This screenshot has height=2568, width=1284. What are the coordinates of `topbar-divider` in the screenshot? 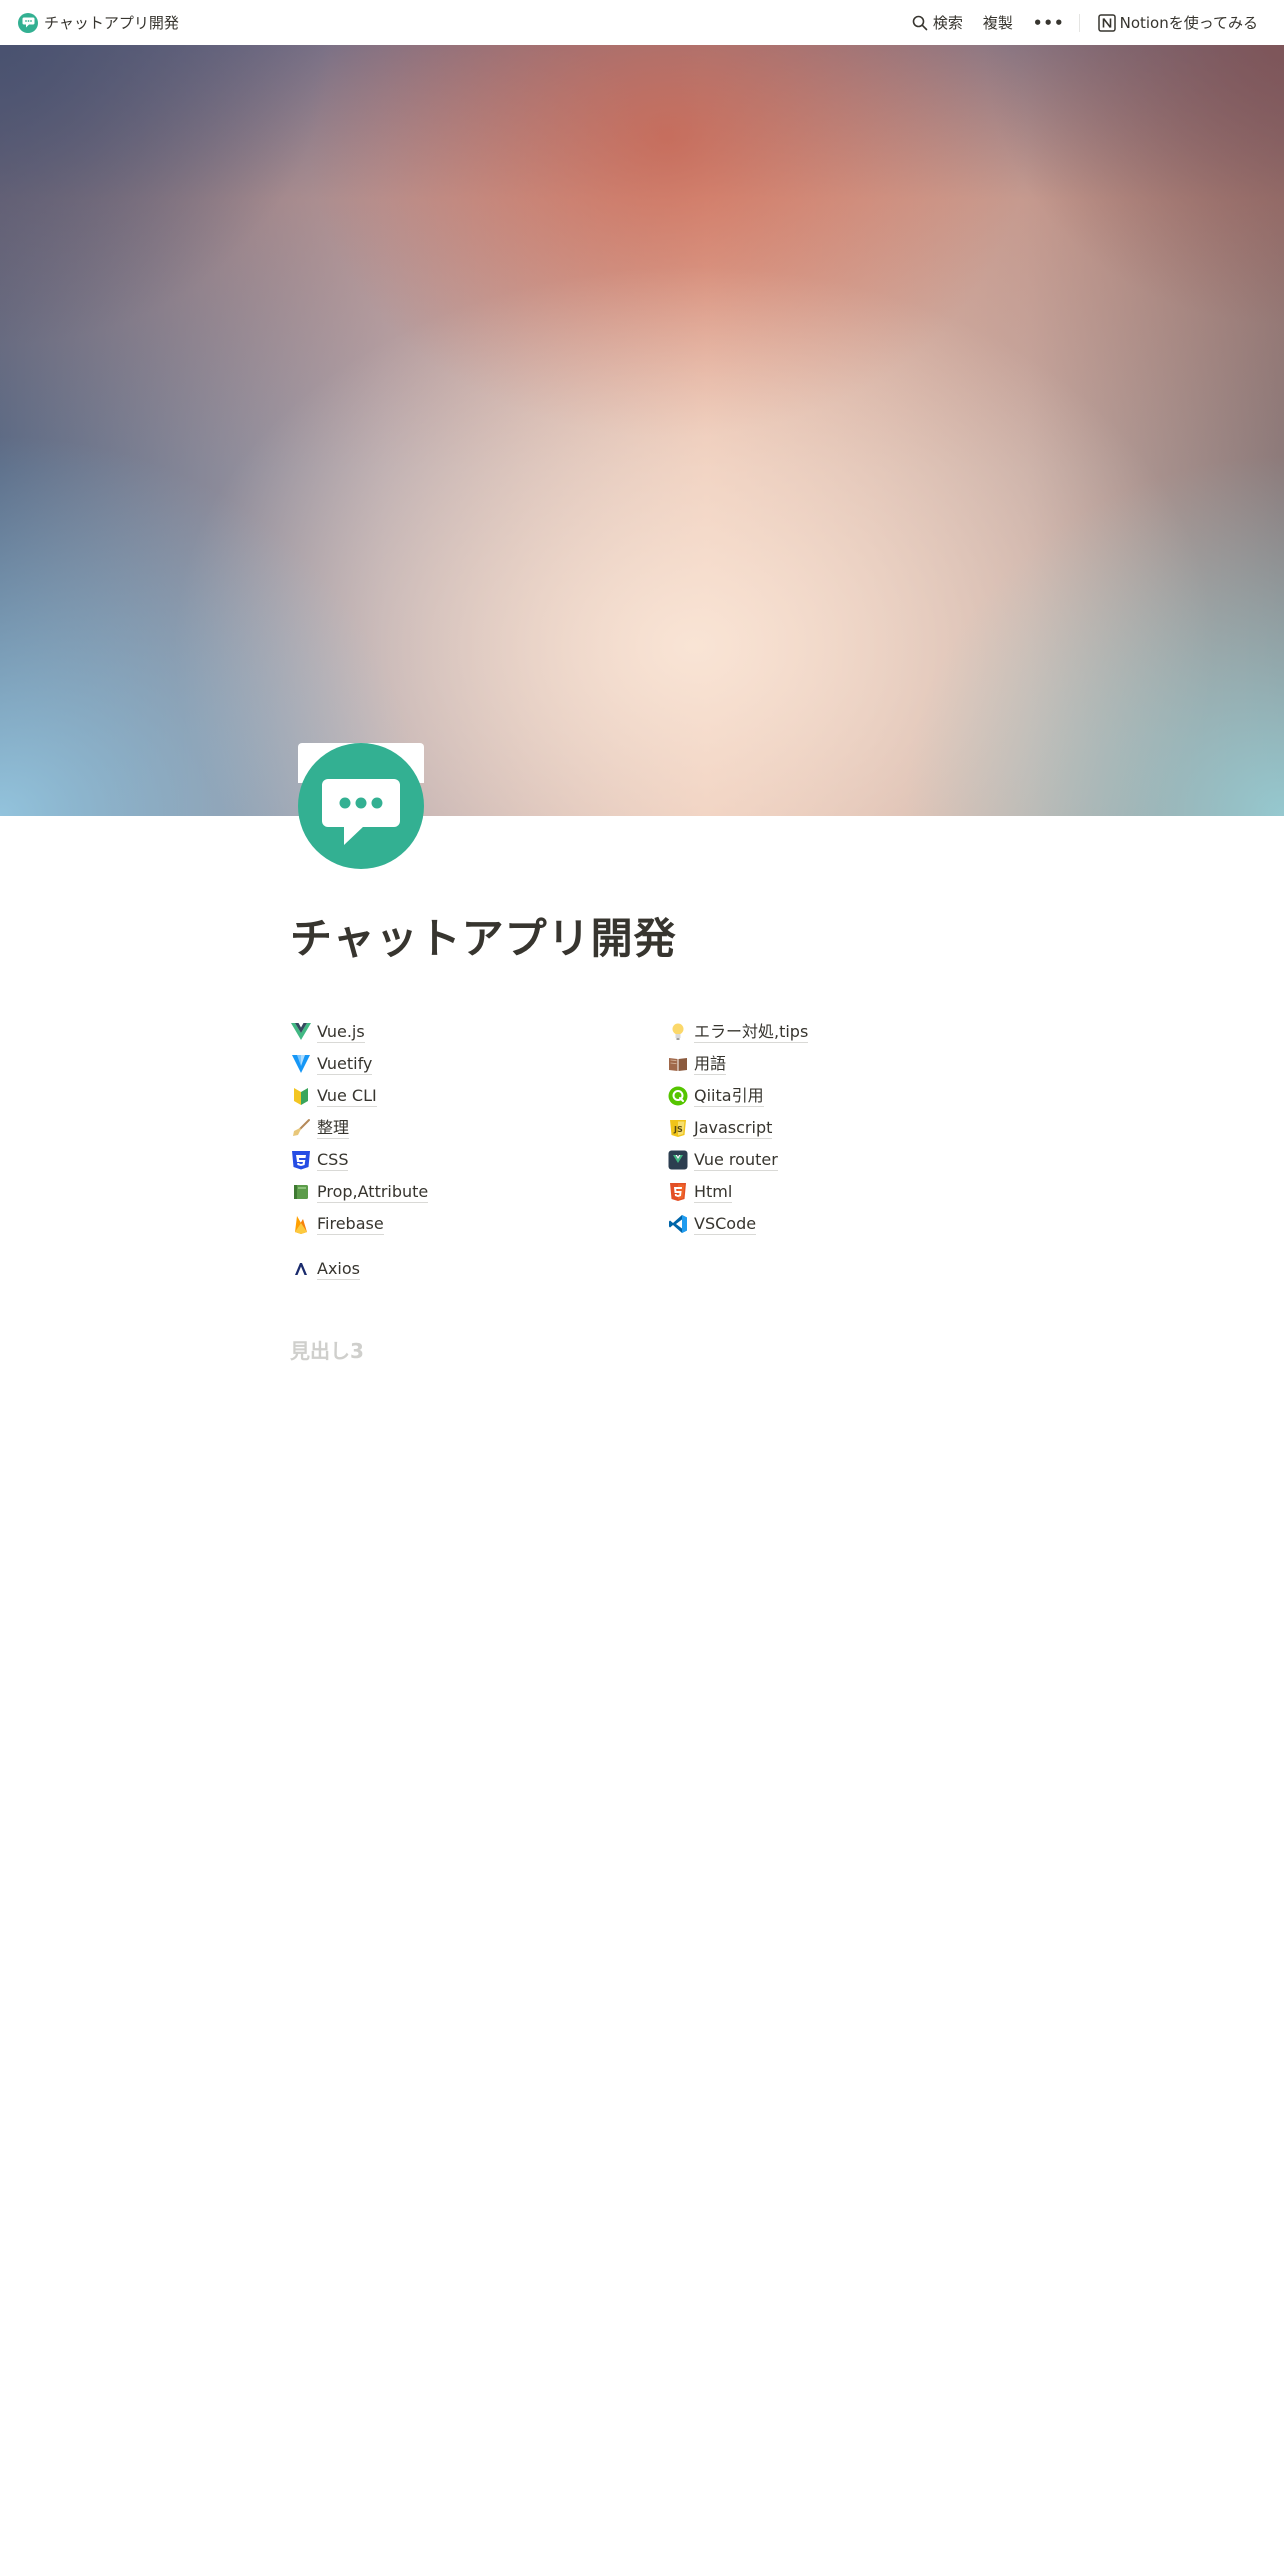 It's located at (1079, 22).